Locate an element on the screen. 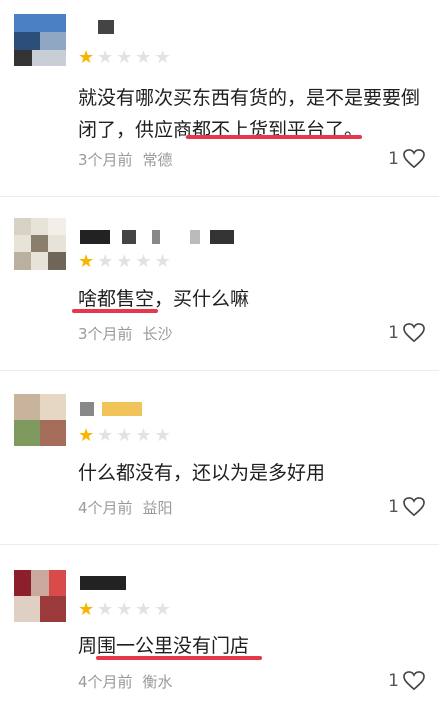 This screenshot has width=439, height=706. review-city: 衡水 is located at coordinates (157, 682).